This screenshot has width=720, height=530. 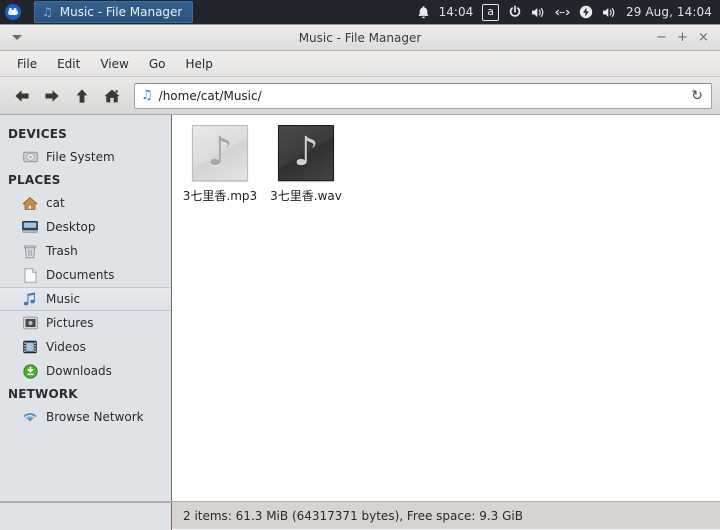 What do you see at coordinates (30, 299) in the screenshot?
I see `music-note-icon` at bounding box center [30, 299].